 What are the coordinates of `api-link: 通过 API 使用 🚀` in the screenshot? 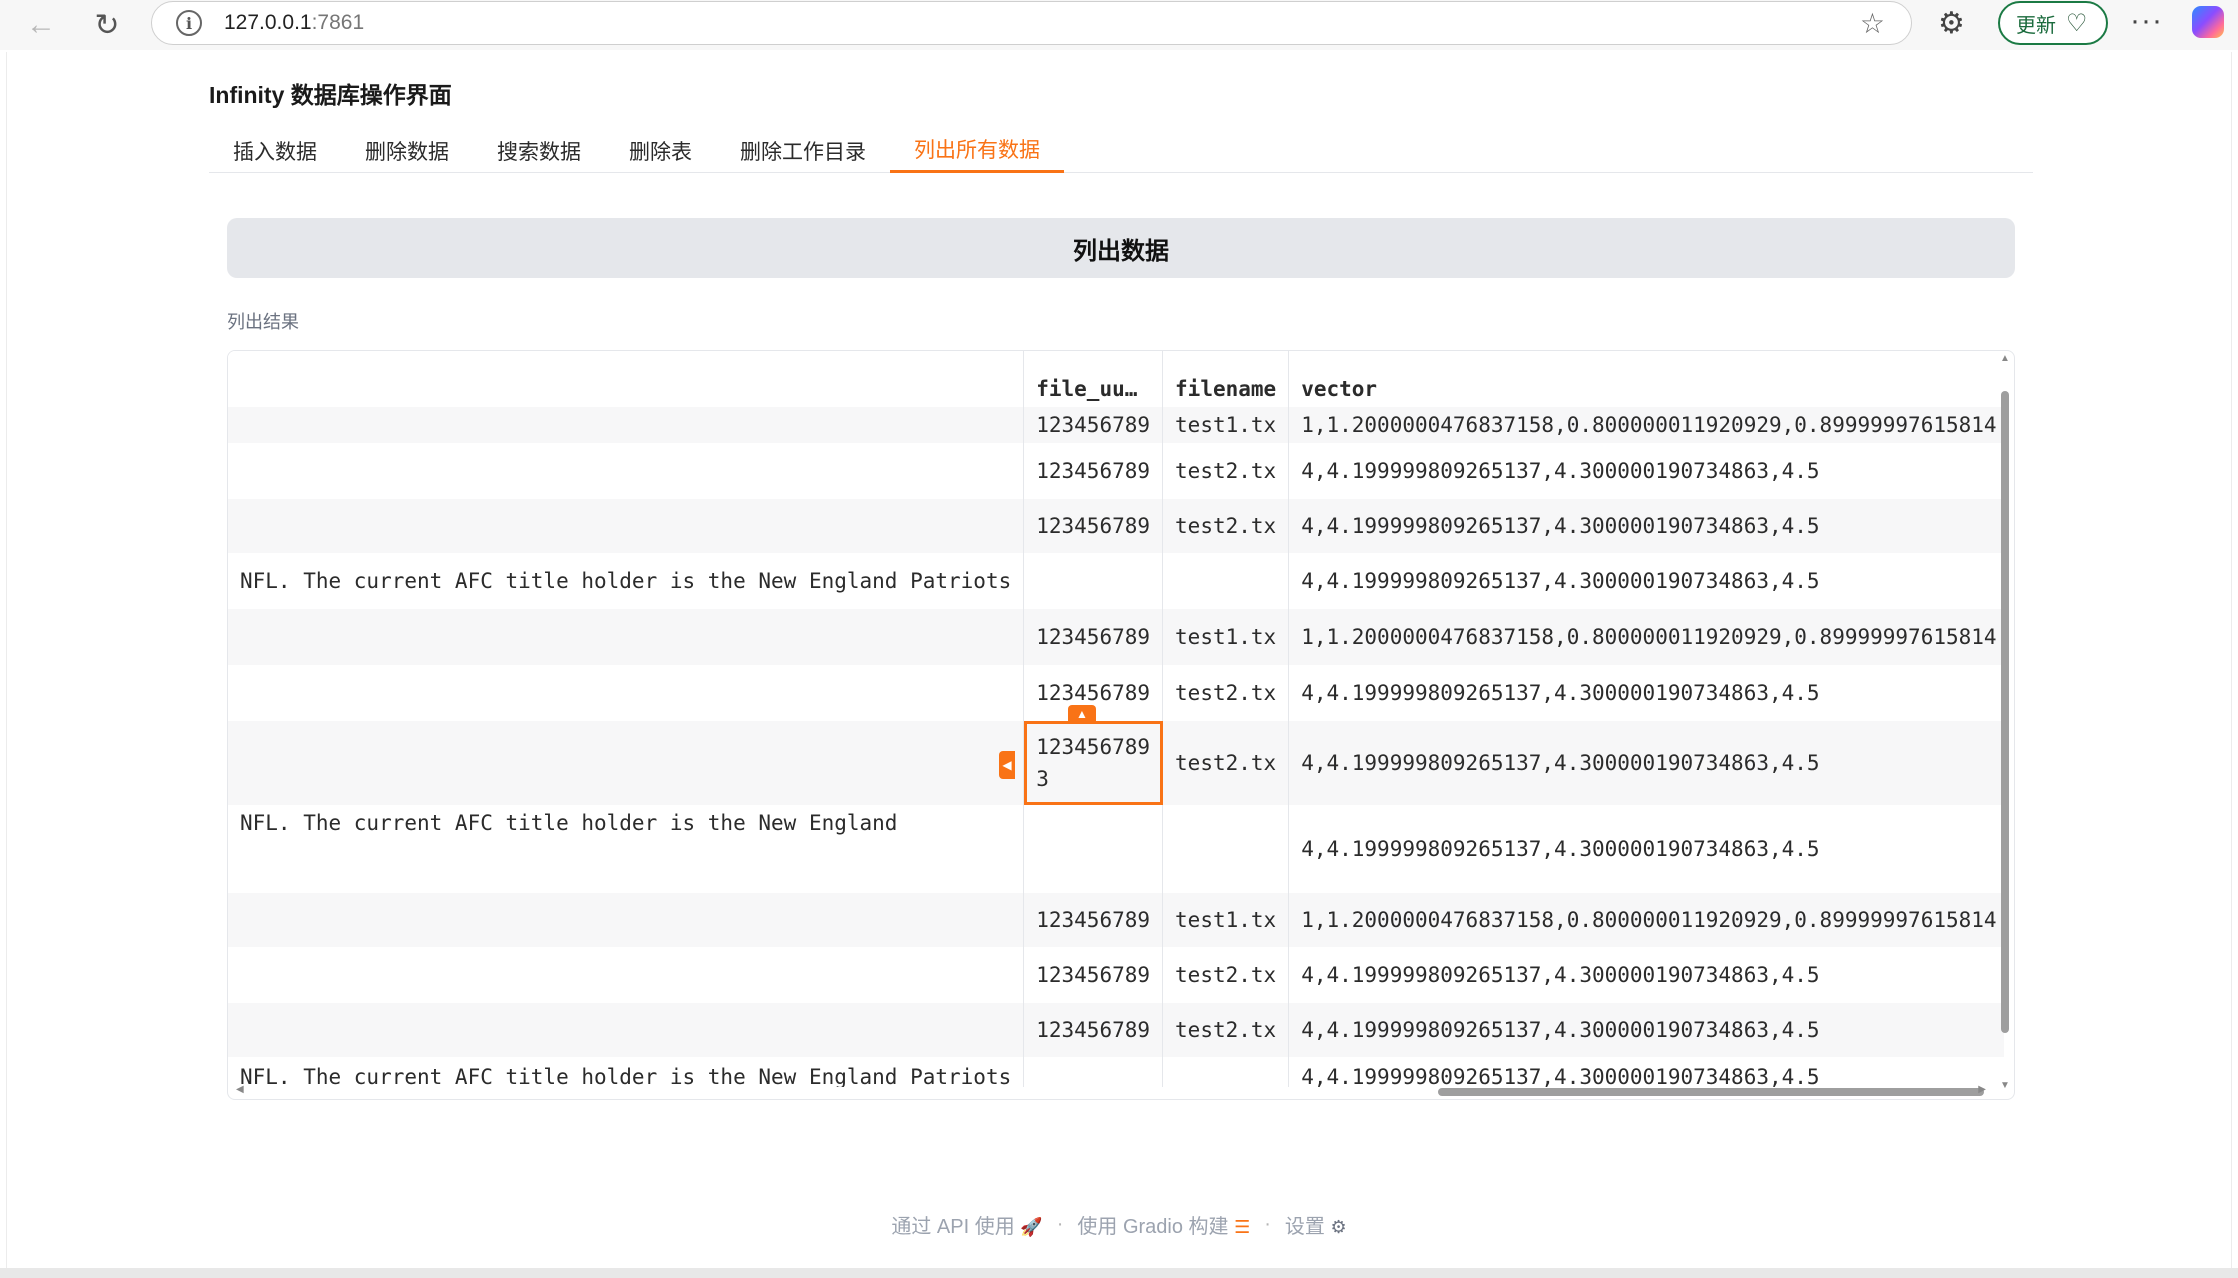 It's located at (966, 1224).